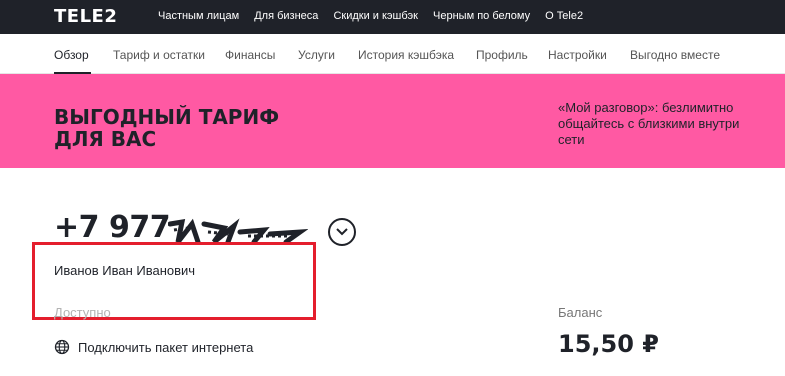  Describe the element at coordinates (250, 55) in the screenshot. I see `tab-finance: Финансы` at that location.